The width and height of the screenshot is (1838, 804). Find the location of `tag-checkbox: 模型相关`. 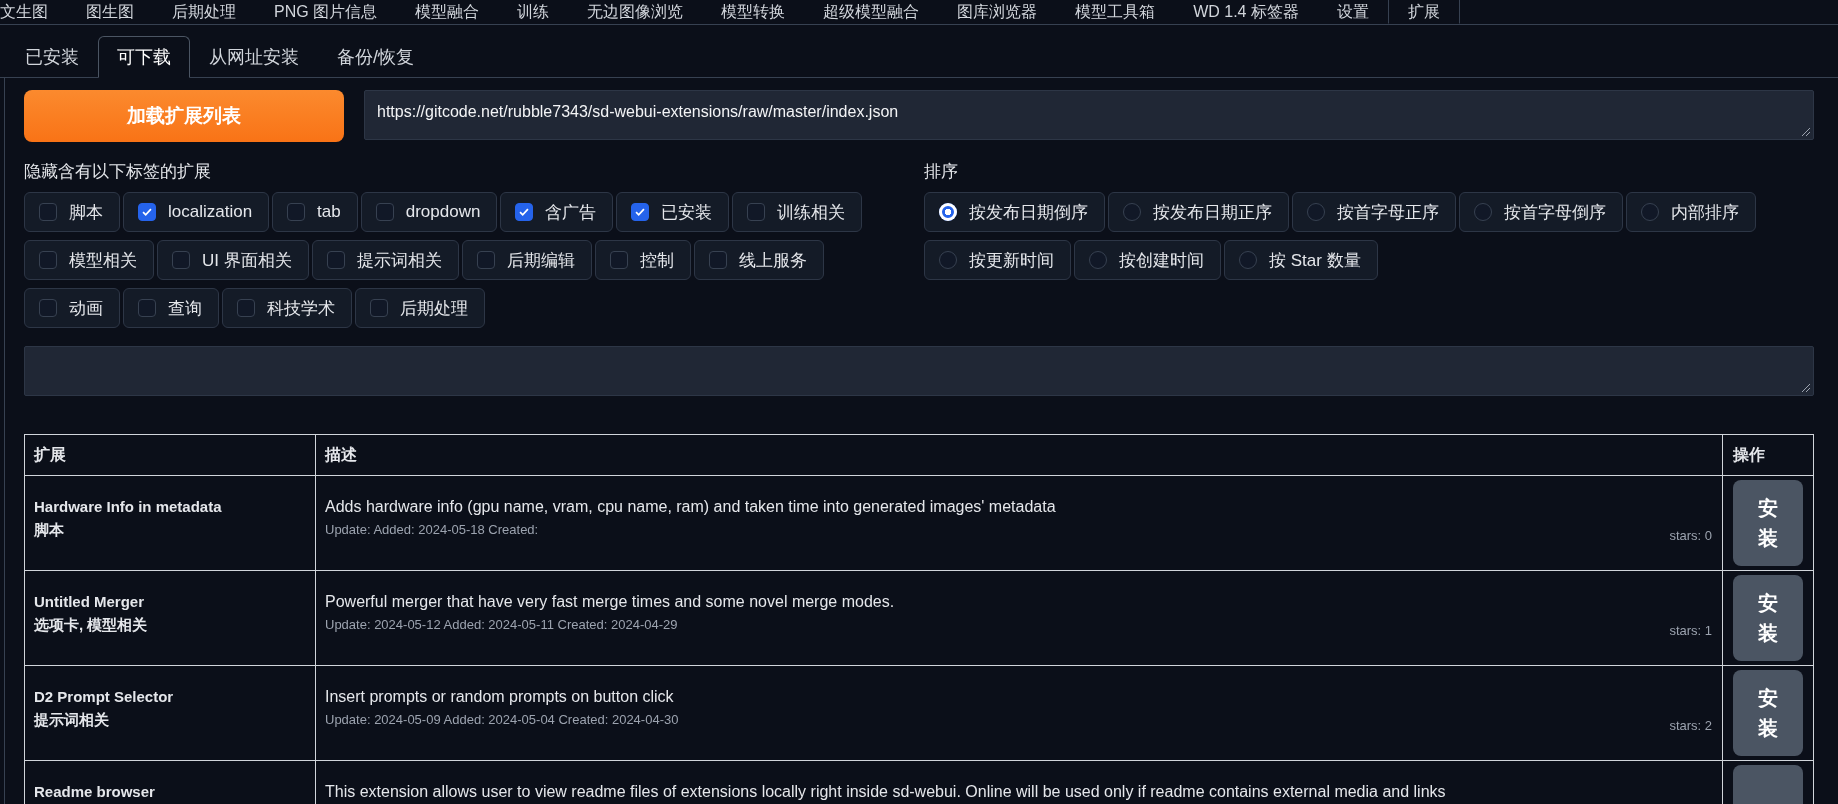

tag-checkbox: 模型相关 is located at coordinates (89, 260).